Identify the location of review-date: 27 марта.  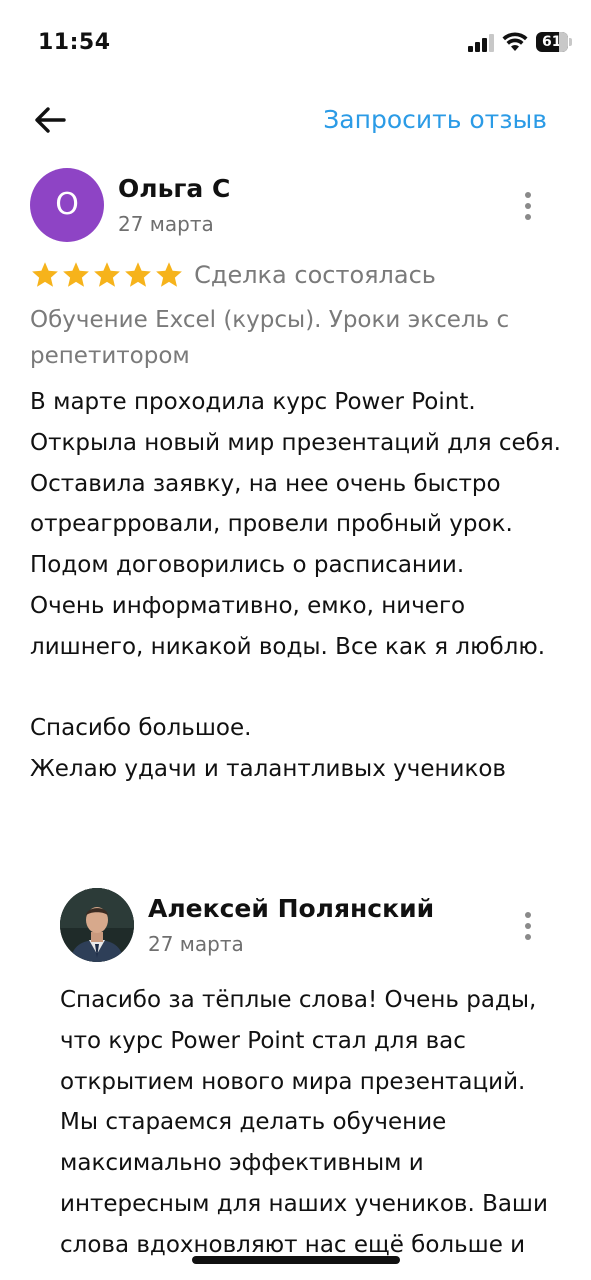
(166, 224).